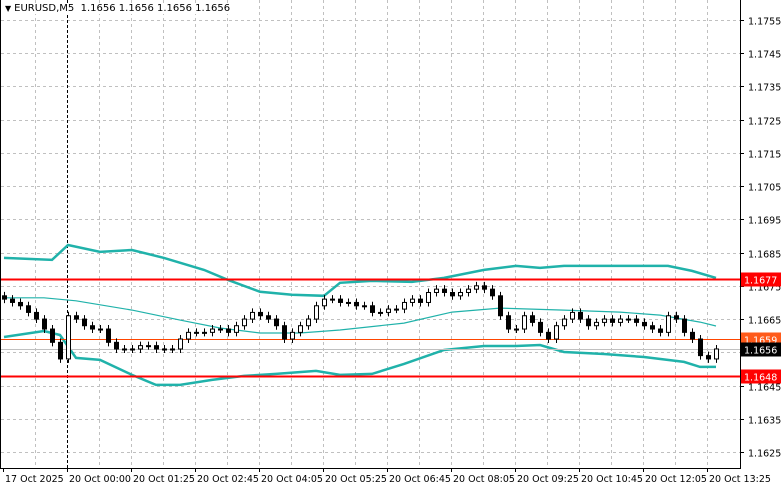 The image size is (781, 489). Describe the element at coordinates (44, 8) in the screenshot. I see `symbol-label: EURUSD,M5` at that location.